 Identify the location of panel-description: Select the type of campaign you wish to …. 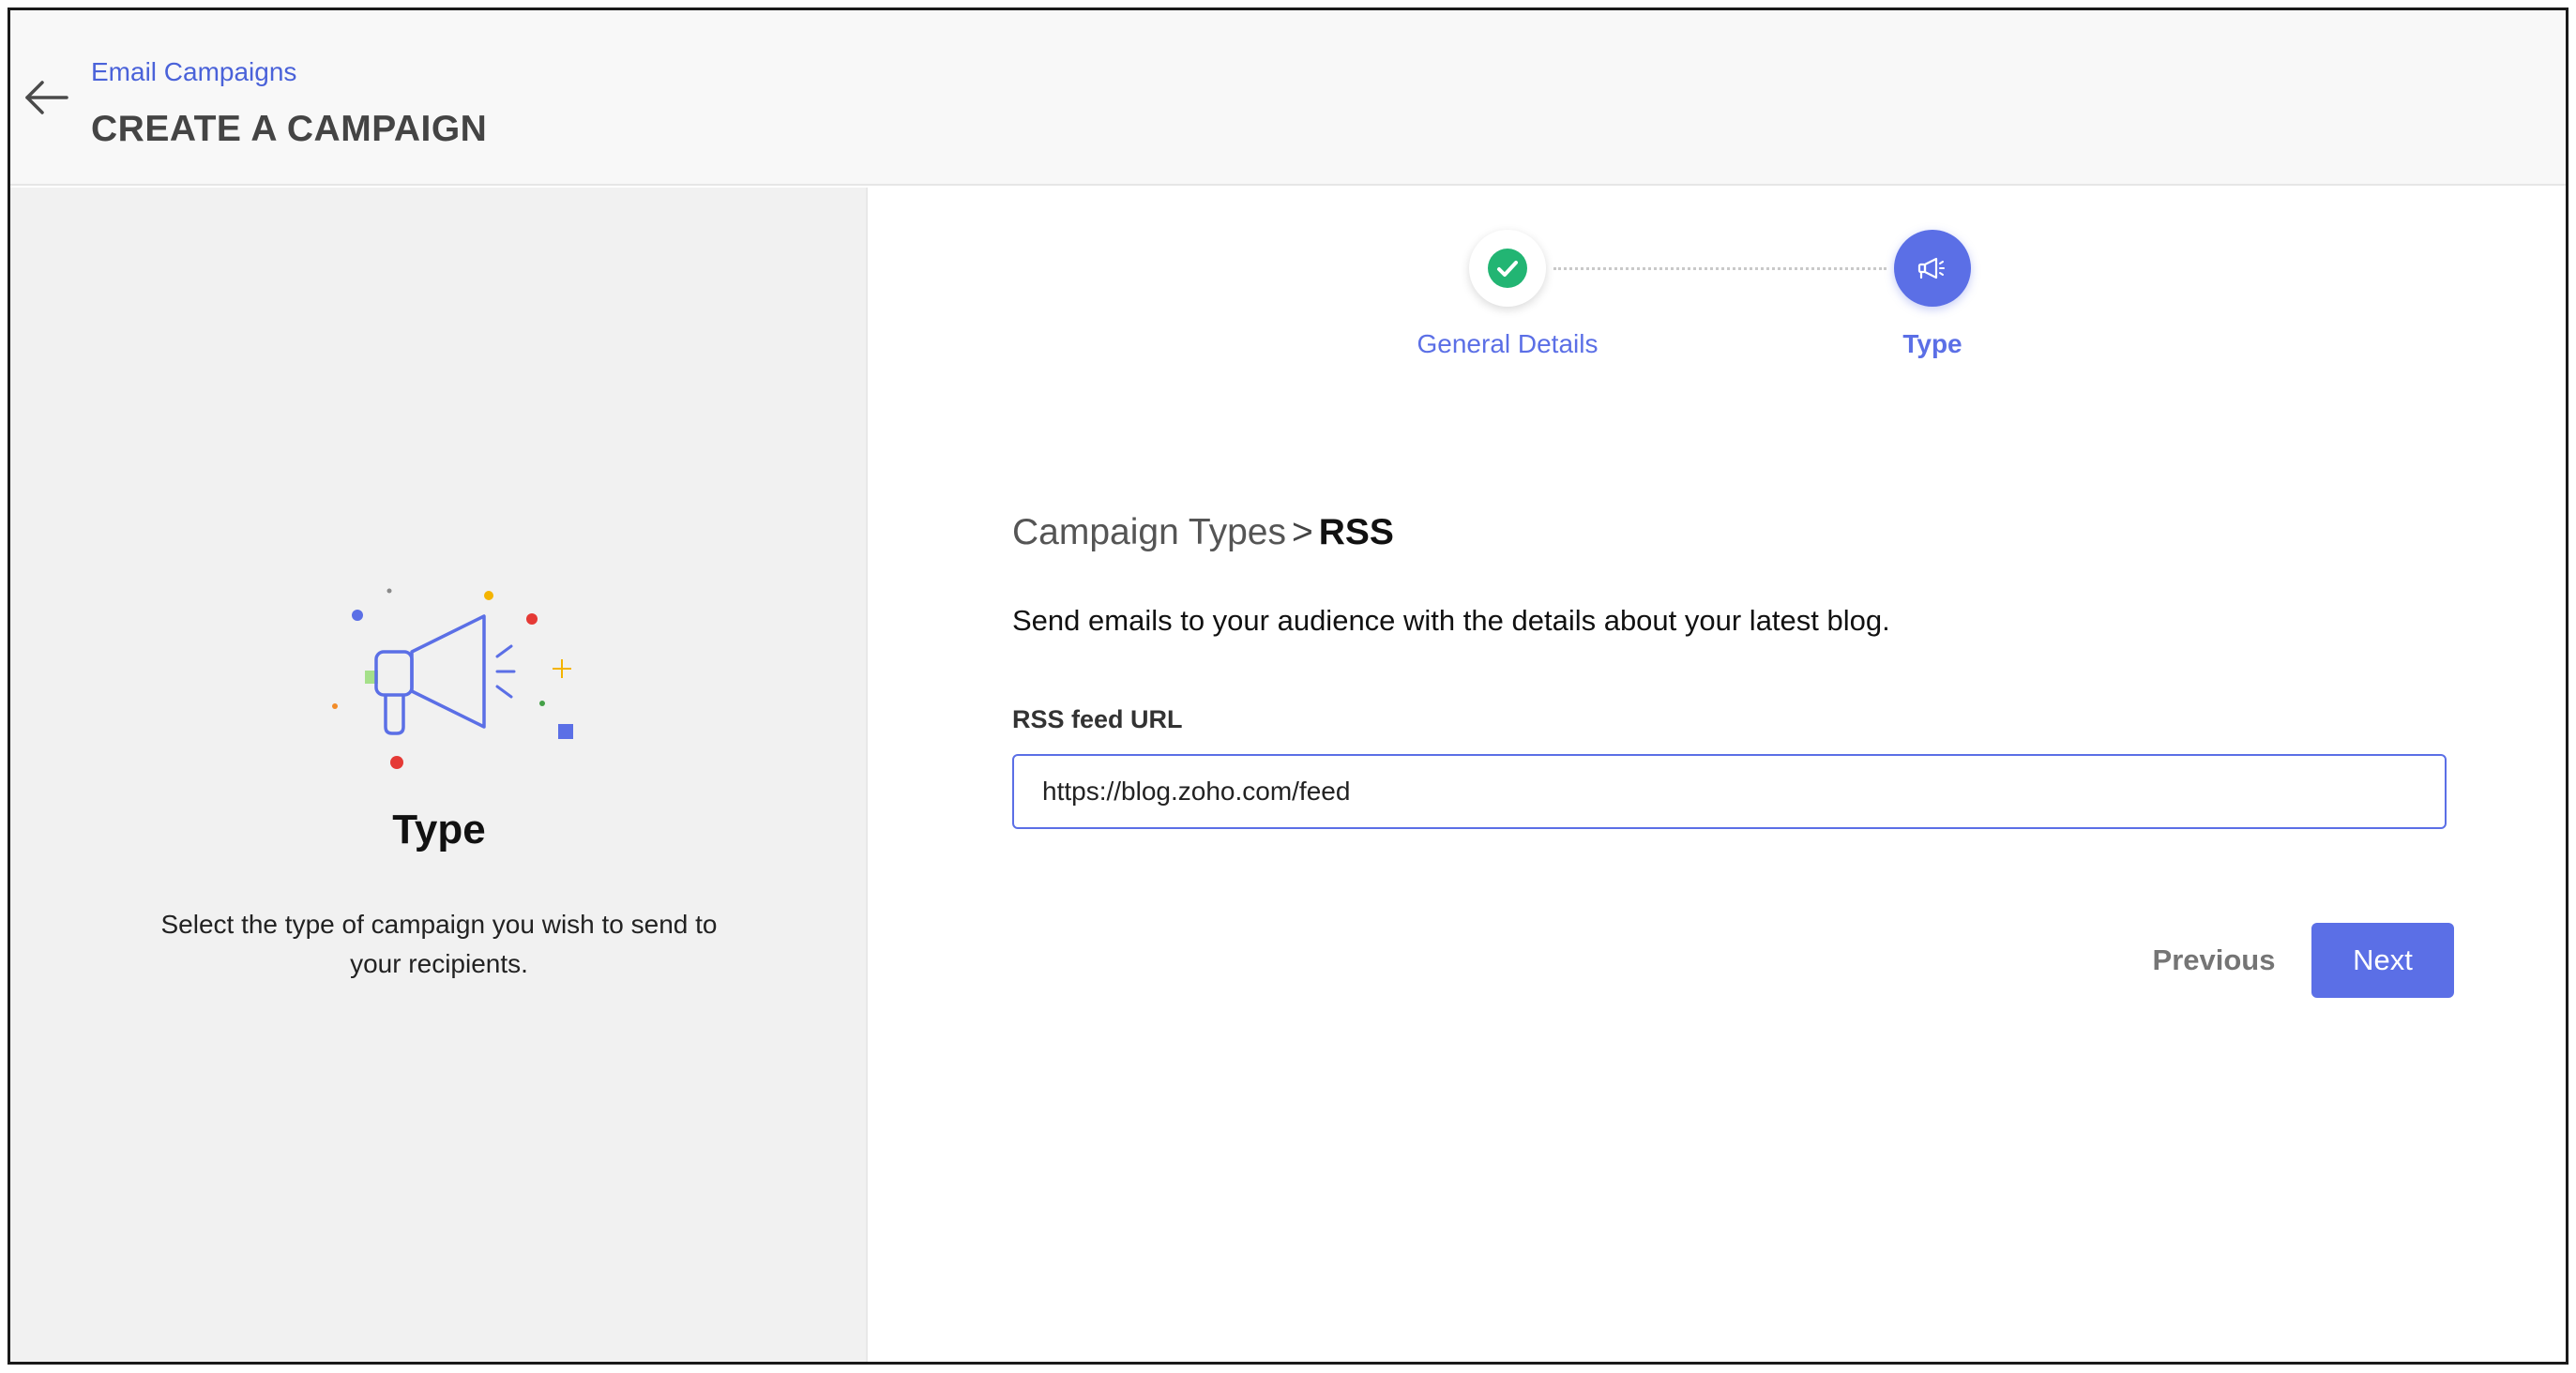
(439, 944).